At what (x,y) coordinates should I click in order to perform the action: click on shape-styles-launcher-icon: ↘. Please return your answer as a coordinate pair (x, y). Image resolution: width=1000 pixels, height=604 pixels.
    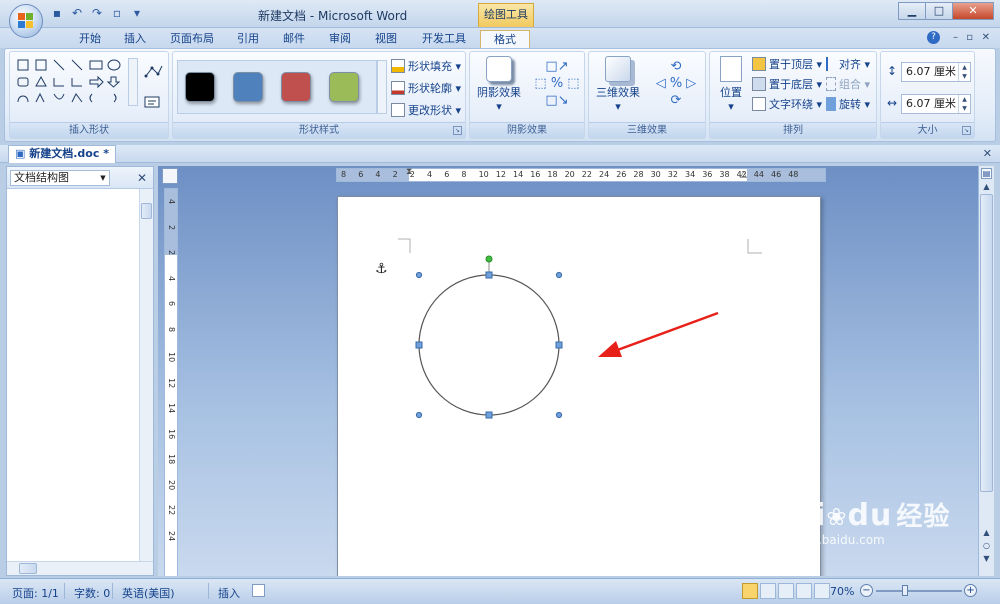
    Looking at the image, I should click on (457, 130).